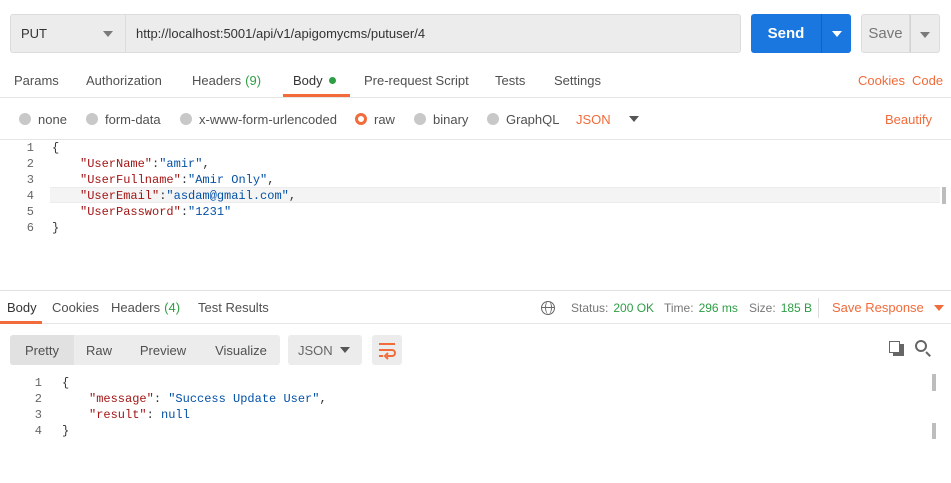 The width and height of the screenshot is (951, 483). What do you see at coordinates (888, 307) in the screenshot?
I see `save-response-button: Save Response` at bounding box center [888, 307].